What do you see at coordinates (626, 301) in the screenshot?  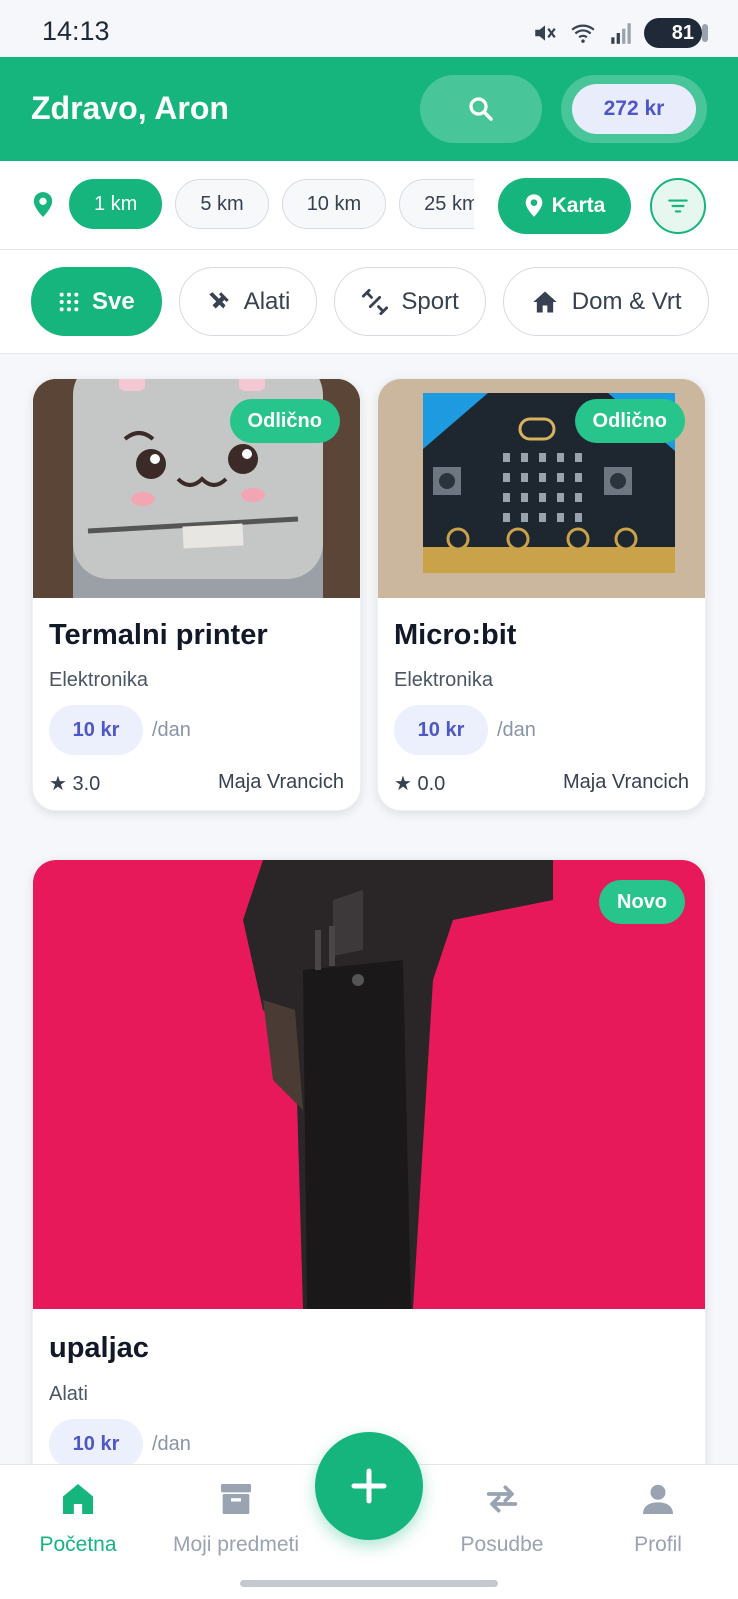 I see `category-label: Dom & Vrt` at bounding box center [626, 301].